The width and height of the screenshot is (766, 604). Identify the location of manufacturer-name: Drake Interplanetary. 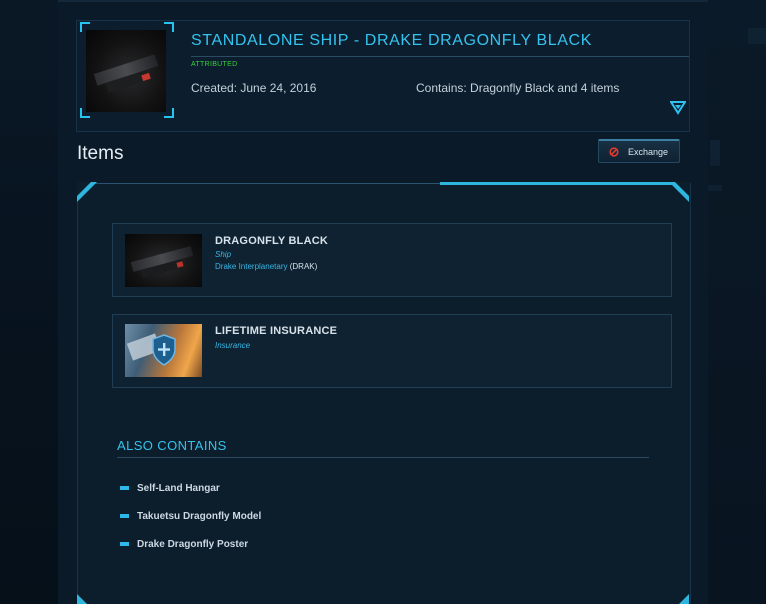
(251, 266).